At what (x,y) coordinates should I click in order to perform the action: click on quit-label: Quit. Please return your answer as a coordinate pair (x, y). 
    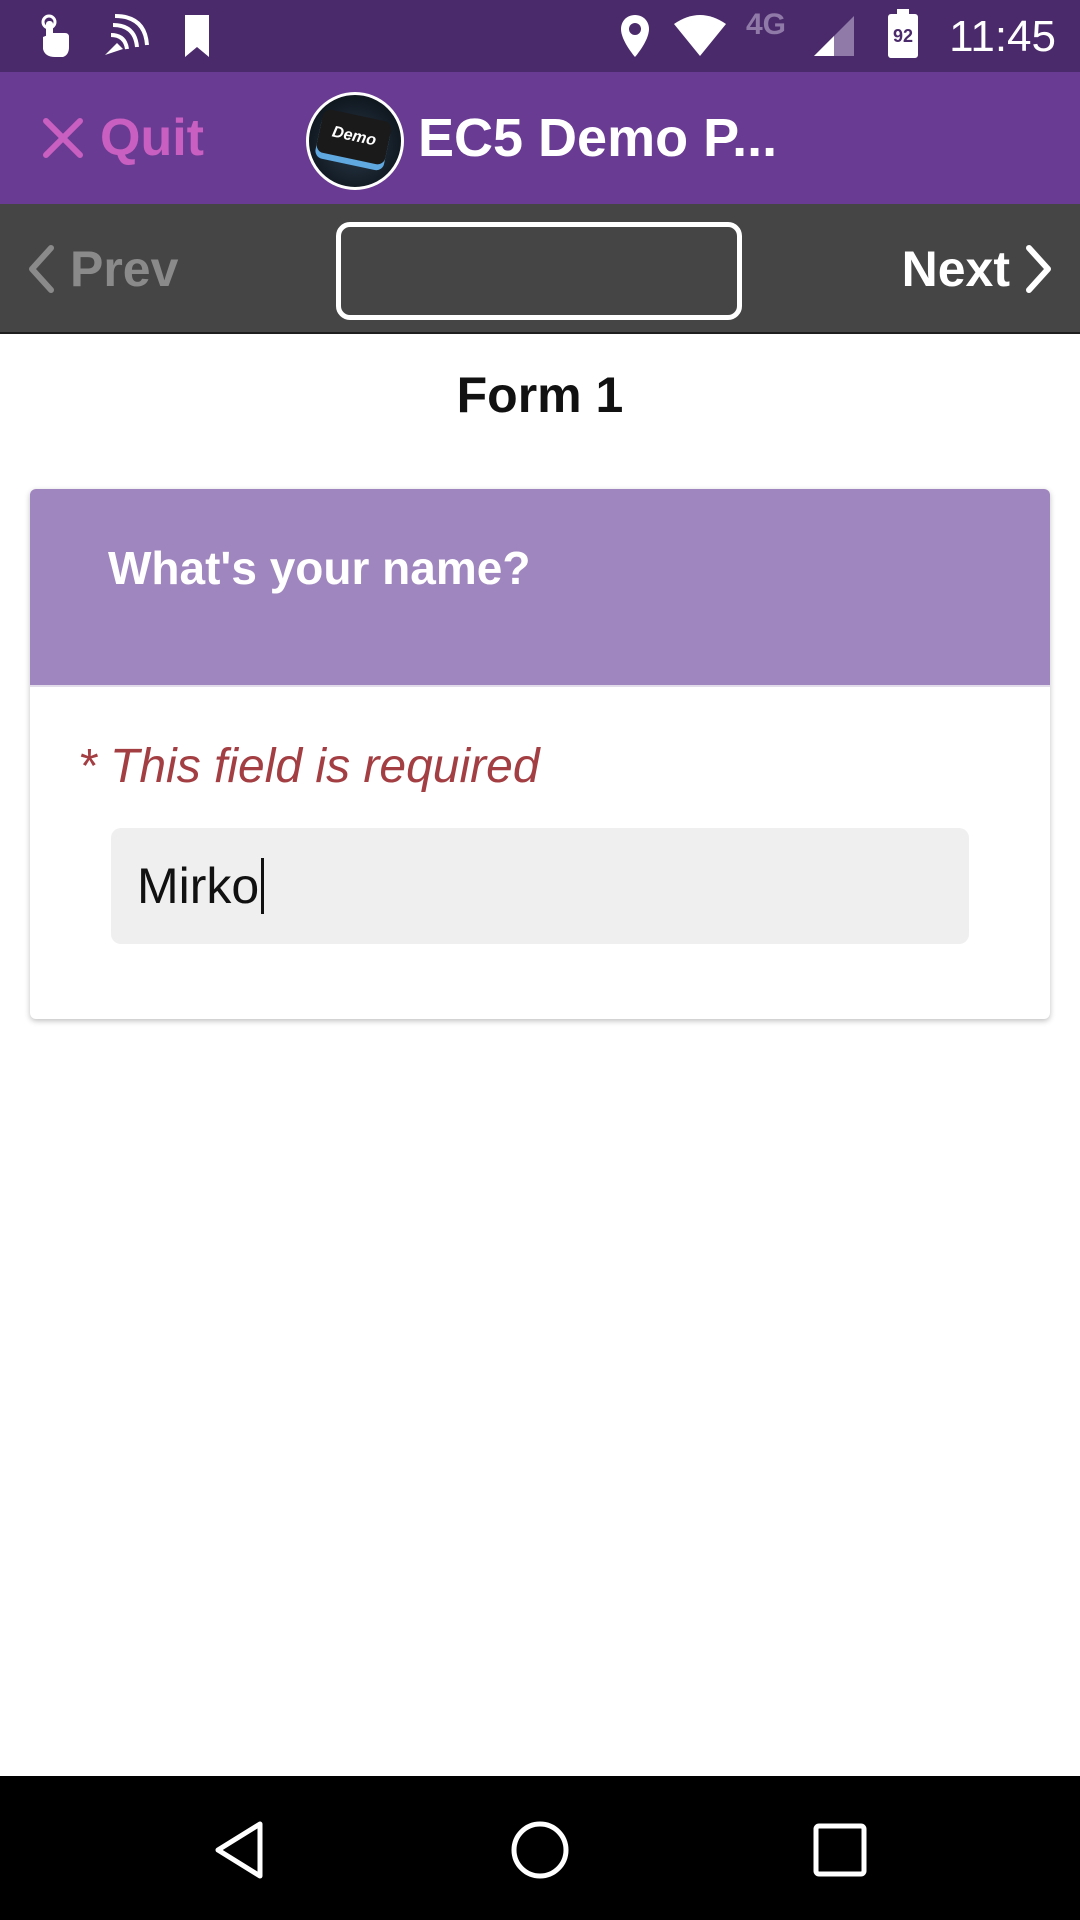
    Looking at the image, I should click on (152, 138).